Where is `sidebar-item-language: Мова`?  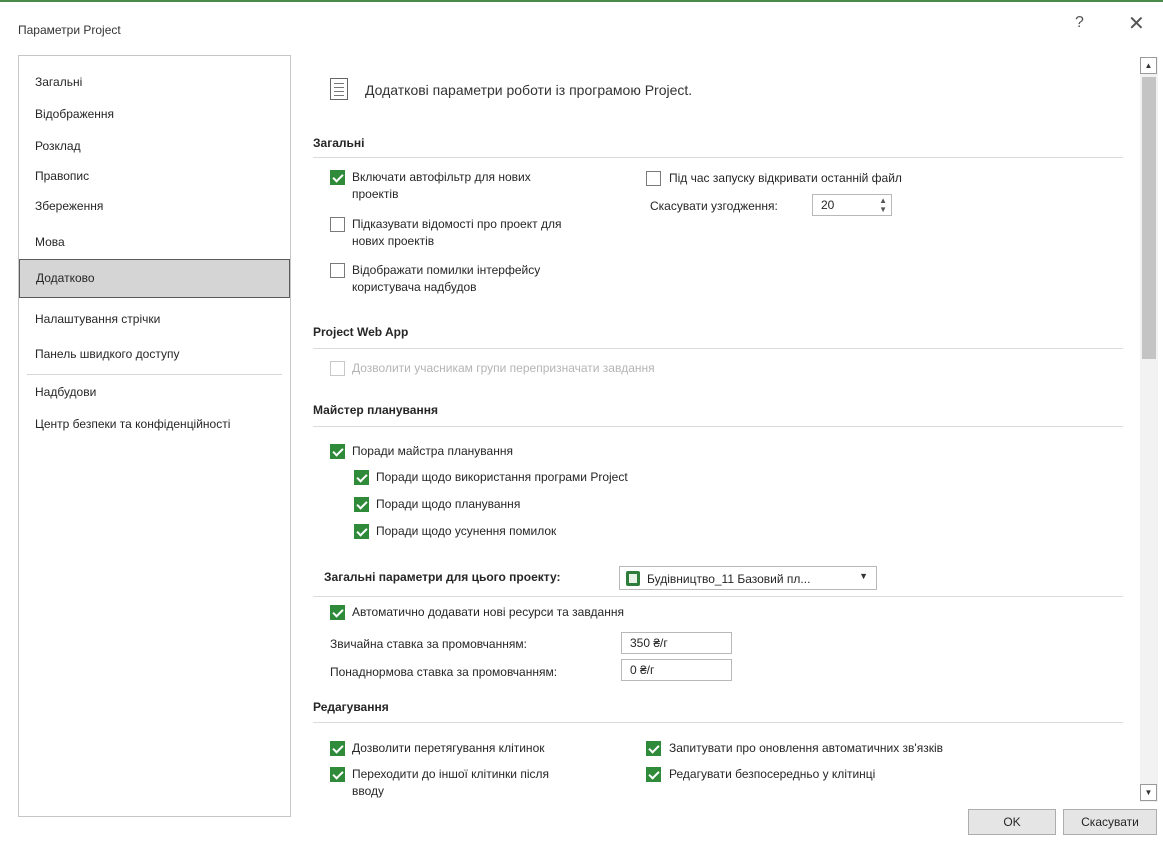 sidebar-item-language: Мова is located at coordinates (154, 242).